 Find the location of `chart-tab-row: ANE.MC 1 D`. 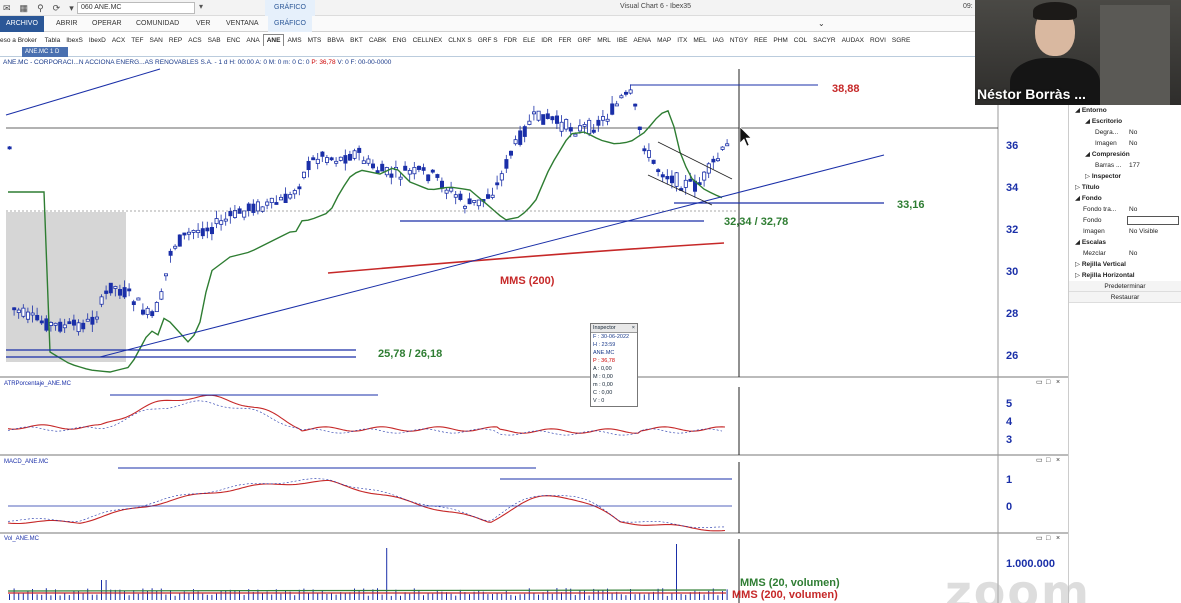

chart-tab-row: ANE.MC 1 D is located at coordinates (487, 52).